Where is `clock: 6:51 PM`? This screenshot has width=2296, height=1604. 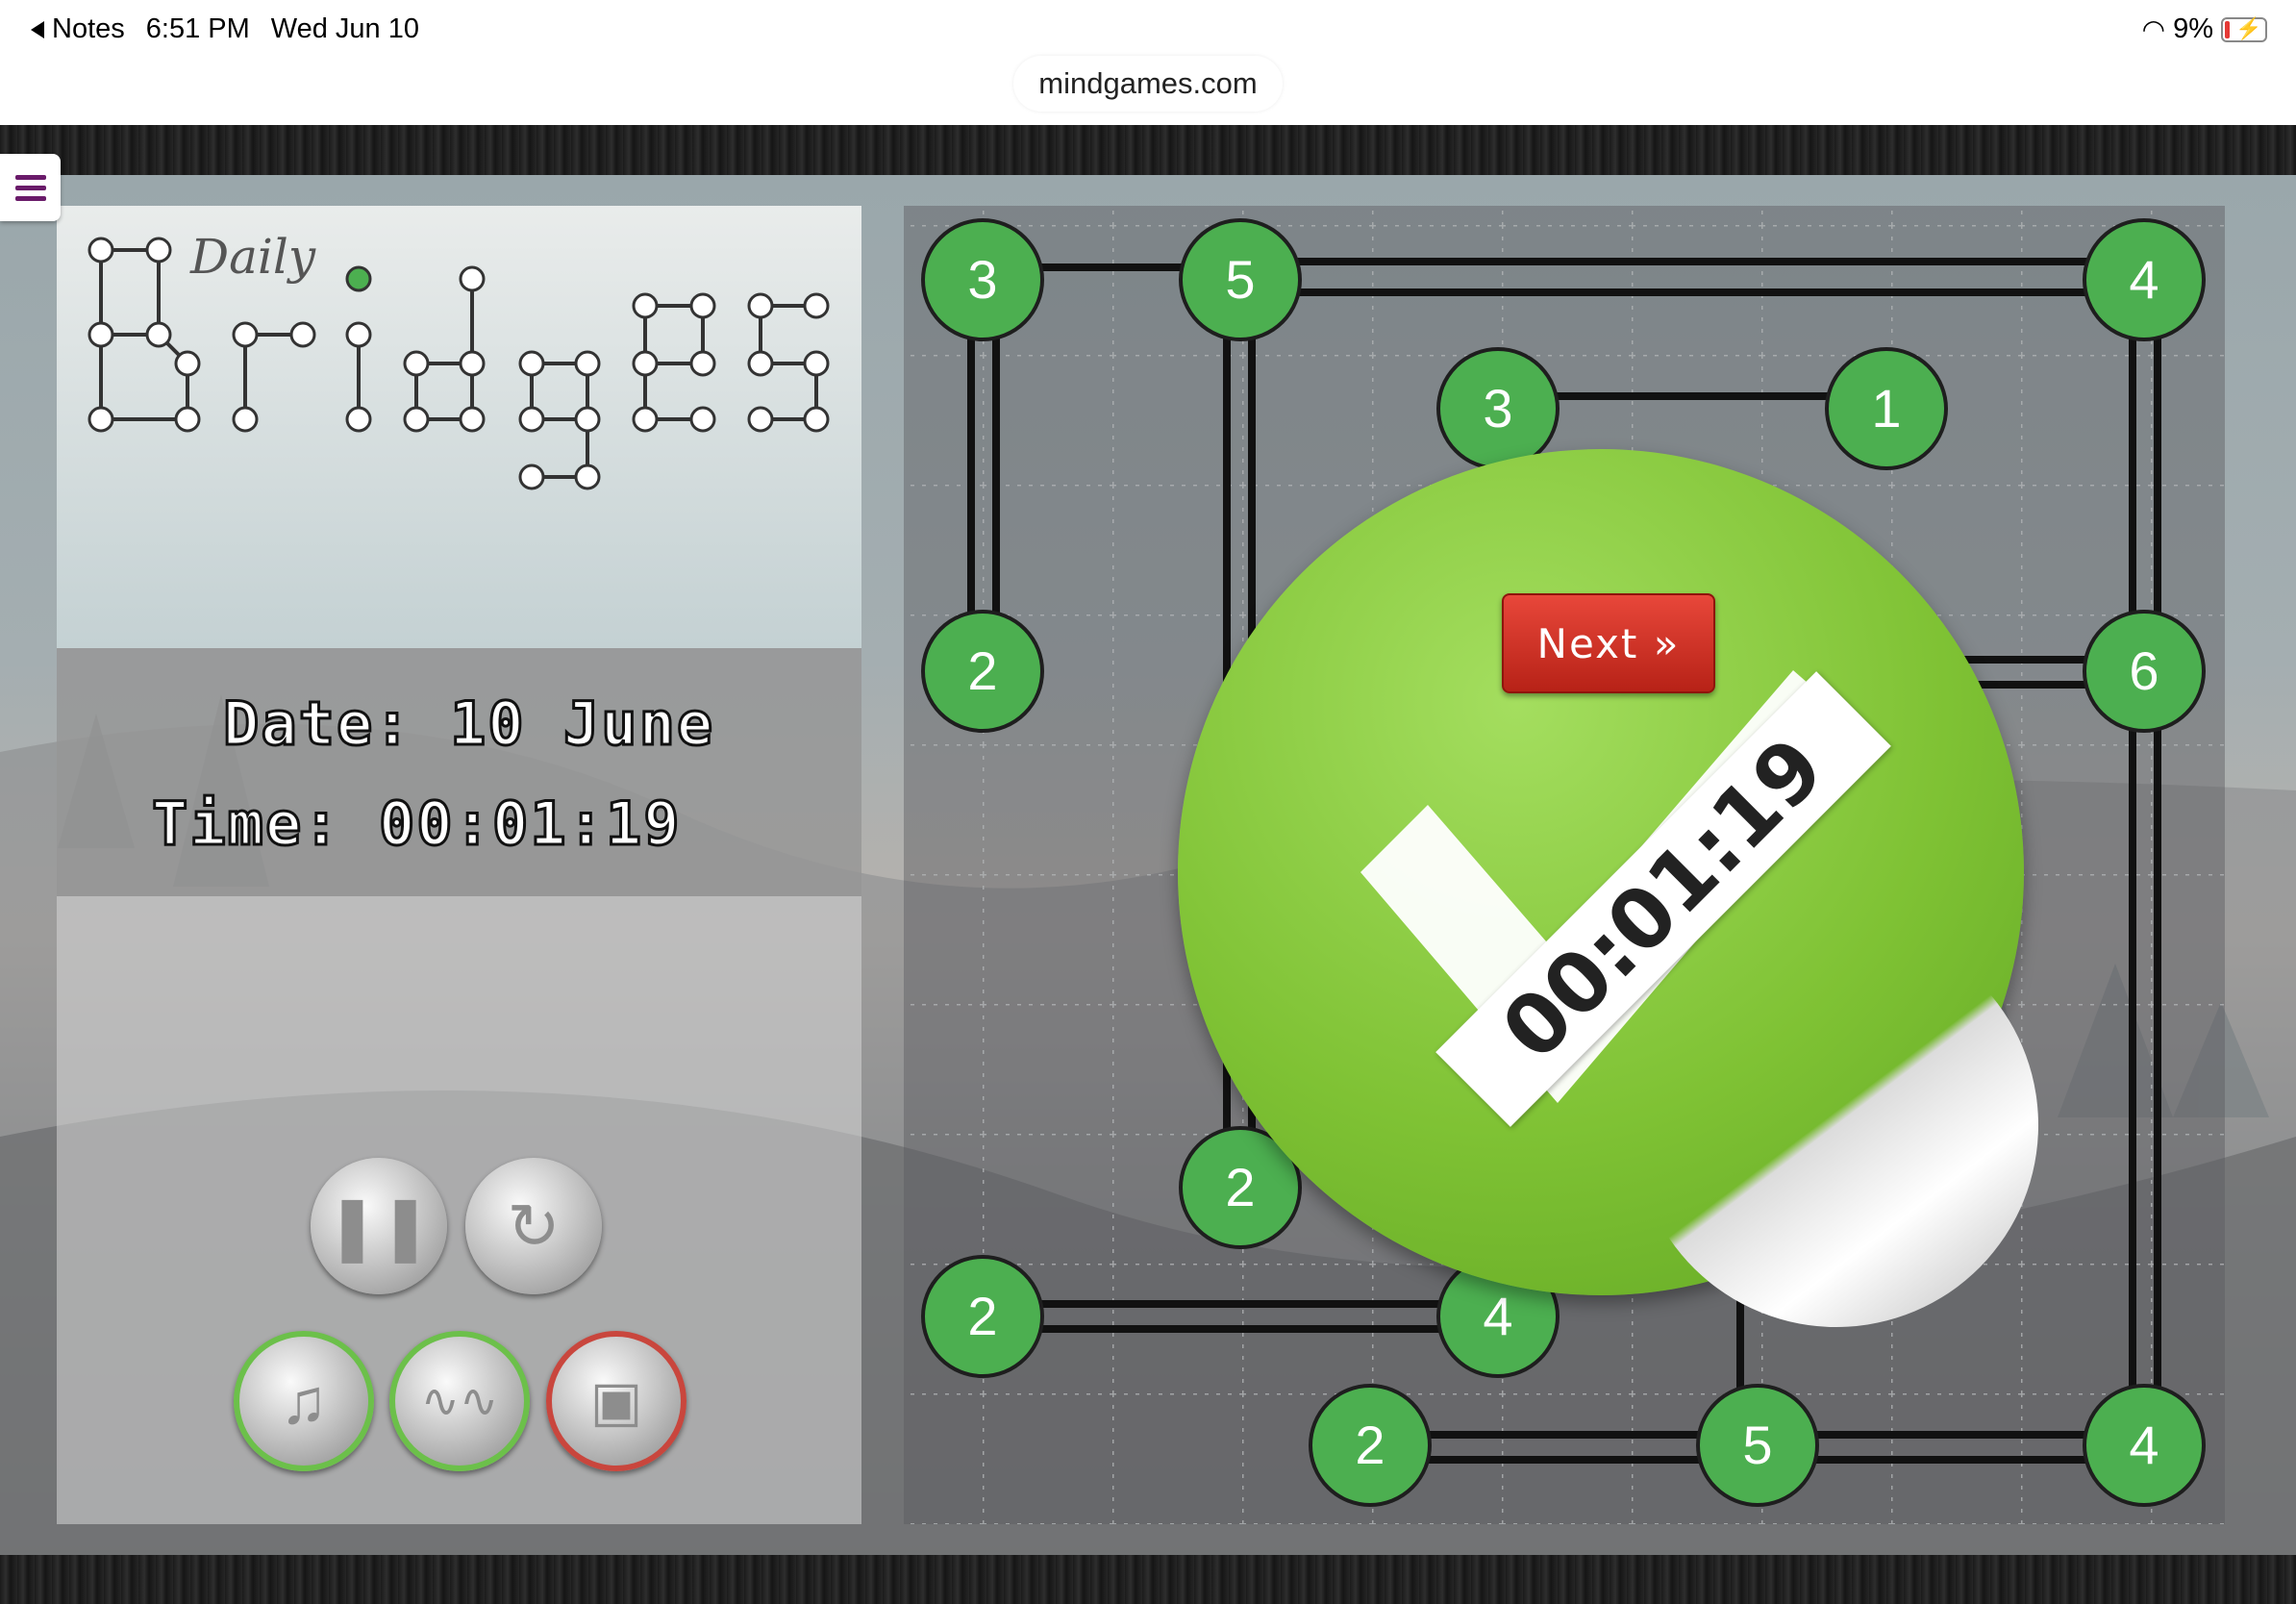 clock: 6:51 PM is located at coordinates (197, 28).